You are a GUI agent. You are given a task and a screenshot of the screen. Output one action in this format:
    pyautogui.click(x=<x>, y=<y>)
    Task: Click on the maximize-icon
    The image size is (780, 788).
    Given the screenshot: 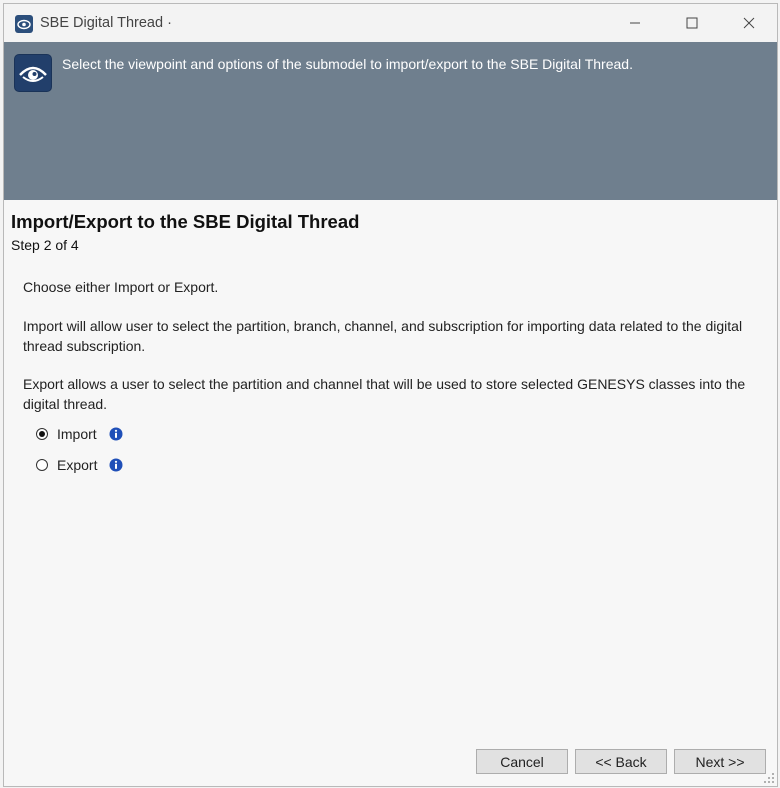 What is the action you would take?
    pyautogui.click(x=692, y=23)
    